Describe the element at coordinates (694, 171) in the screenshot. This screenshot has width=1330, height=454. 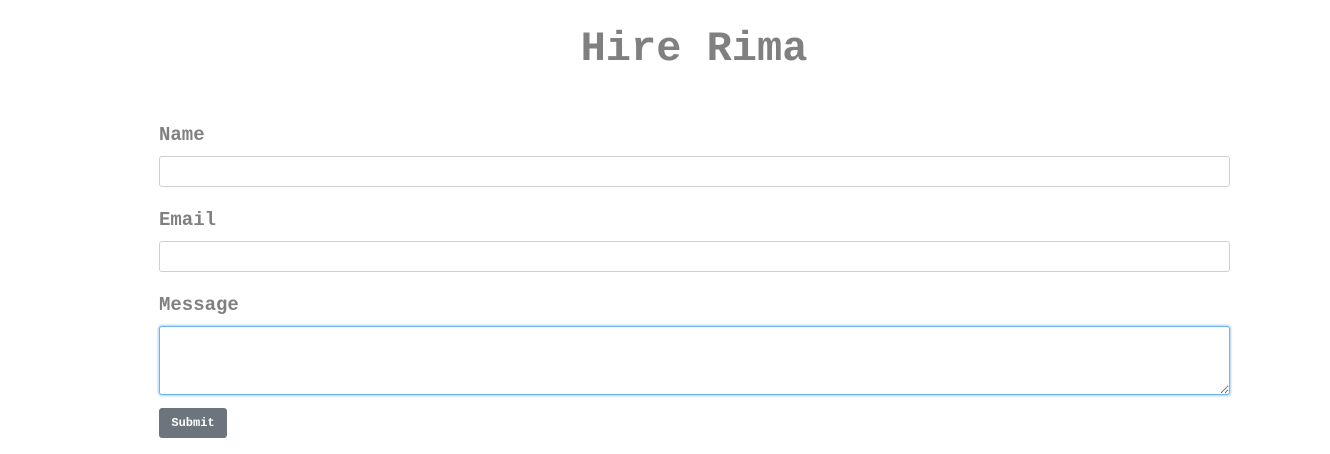
I see `name-input` at that location.